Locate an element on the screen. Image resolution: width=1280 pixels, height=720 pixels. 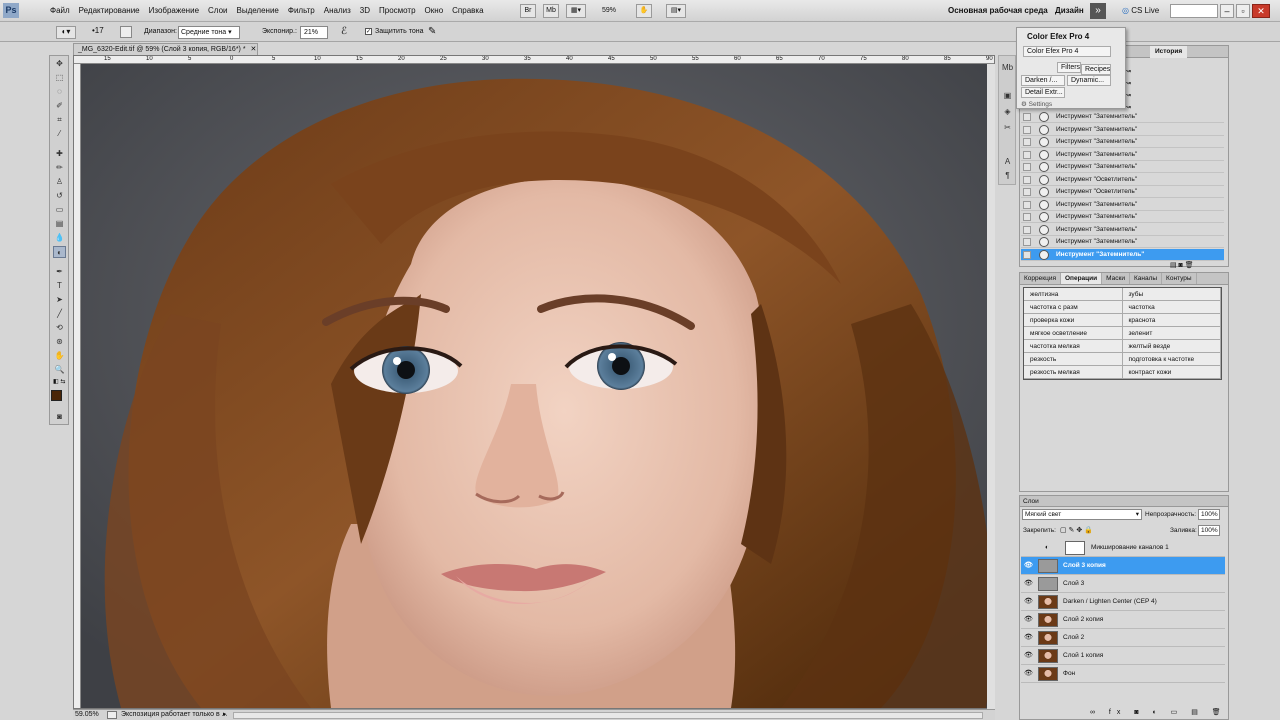
cs-live-button: ◎ CS Live is located at coordinates (1140, 10).